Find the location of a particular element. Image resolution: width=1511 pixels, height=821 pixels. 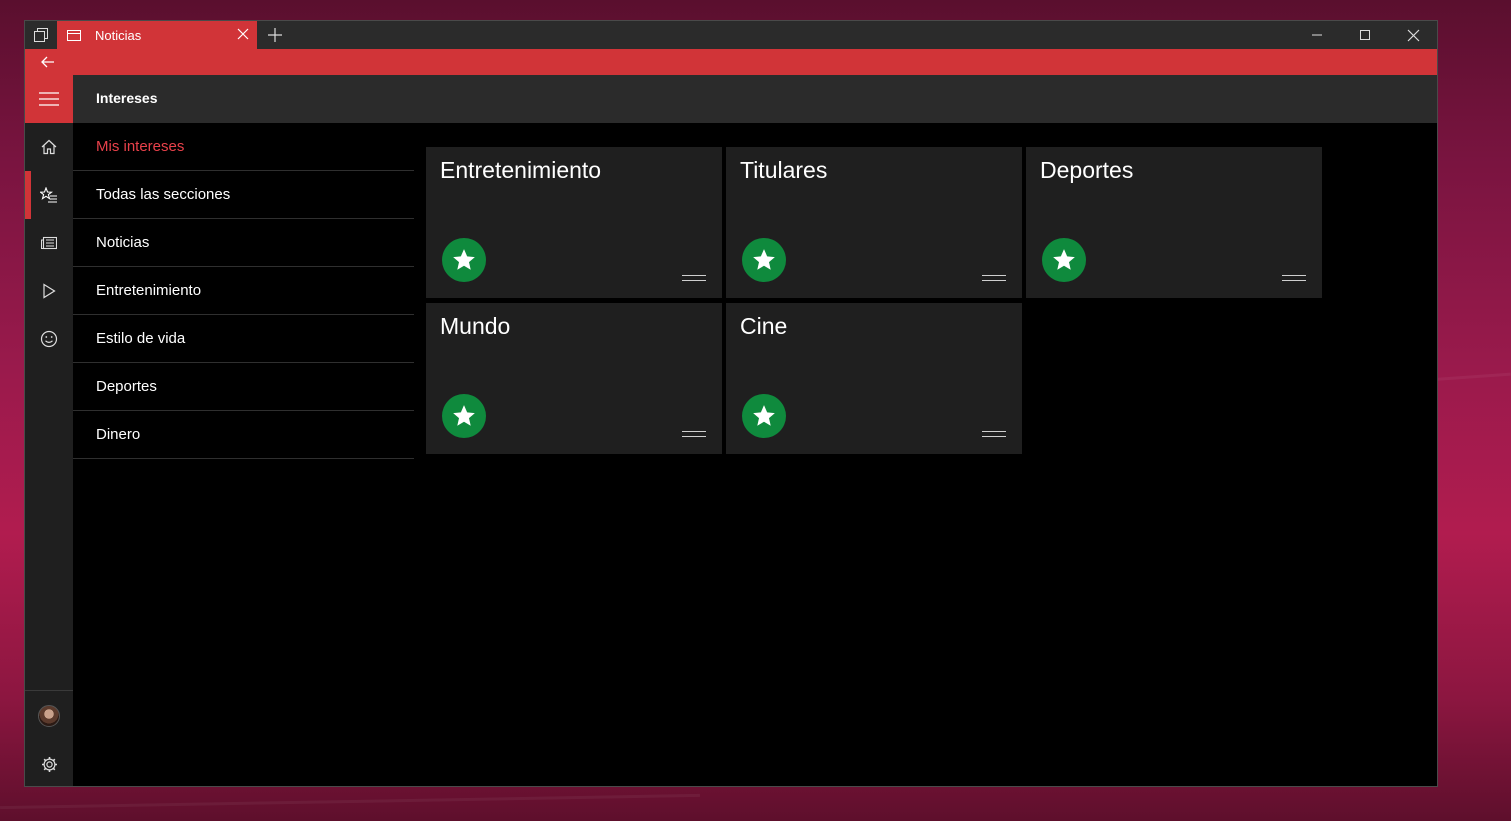

close-tab-button is located at coordinates (243, 34).